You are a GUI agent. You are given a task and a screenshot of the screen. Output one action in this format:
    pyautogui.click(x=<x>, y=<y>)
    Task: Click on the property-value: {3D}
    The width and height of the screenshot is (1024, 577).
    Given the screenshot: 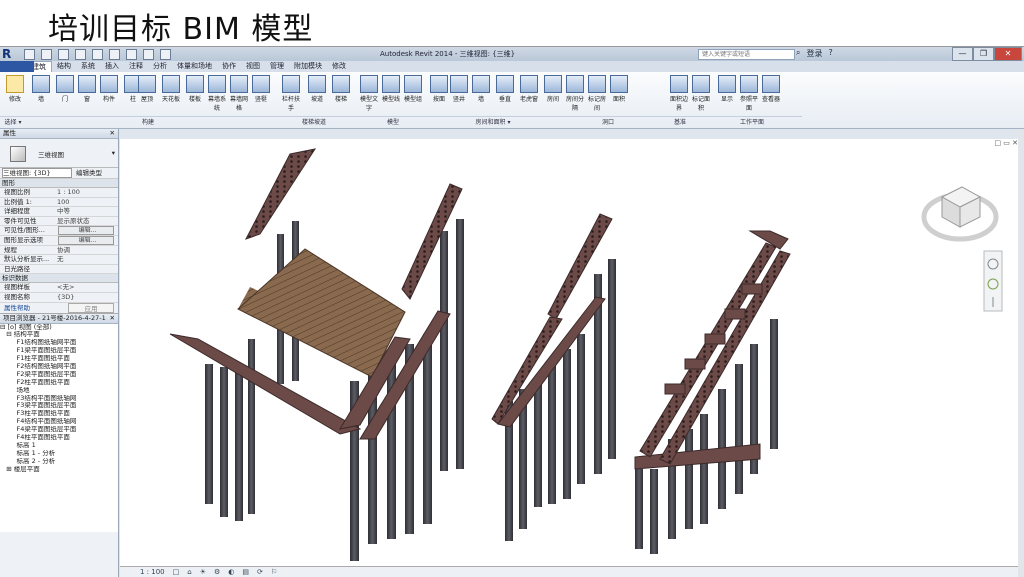 What is the action you would take?
    pyautogui.click(x=86, y=297)
    